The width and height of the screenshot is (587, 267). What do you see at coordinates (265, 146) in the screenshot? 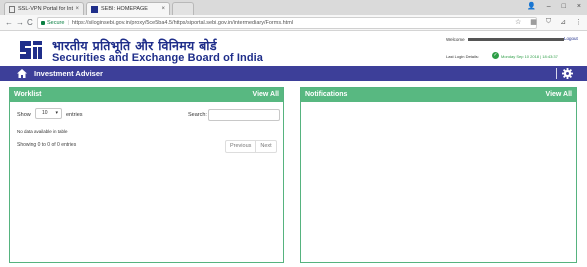
I see `next-button: Next` at bounding box center [265, 146].